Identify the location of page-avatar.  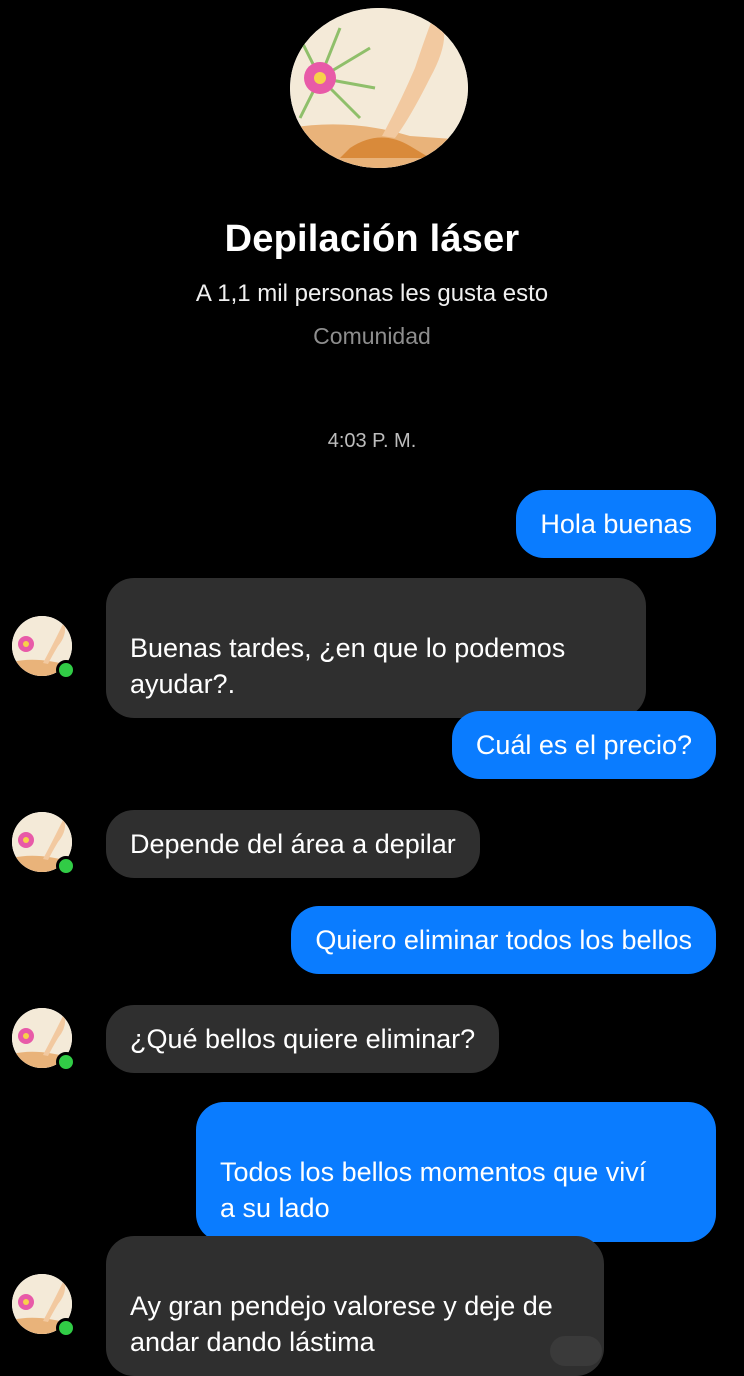
(379, 88).